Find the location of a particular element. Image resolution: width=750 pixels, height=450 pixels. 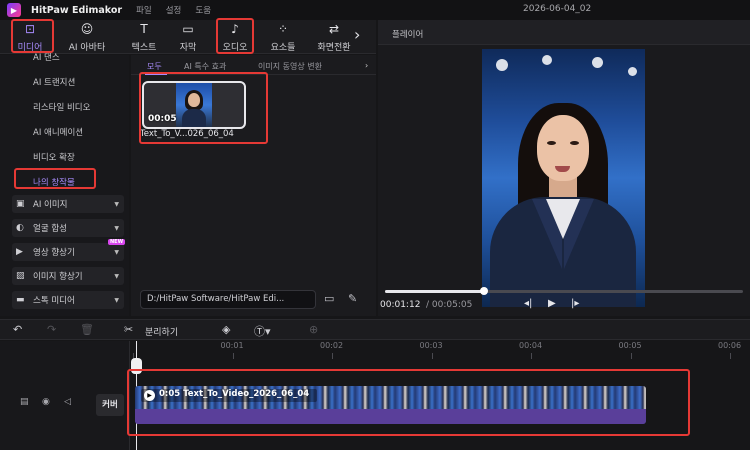

title-bar: ▶ HitPaw Edimakor 파일 설정 도움 2026-06-04_02 is located at coordinates (375, 10).